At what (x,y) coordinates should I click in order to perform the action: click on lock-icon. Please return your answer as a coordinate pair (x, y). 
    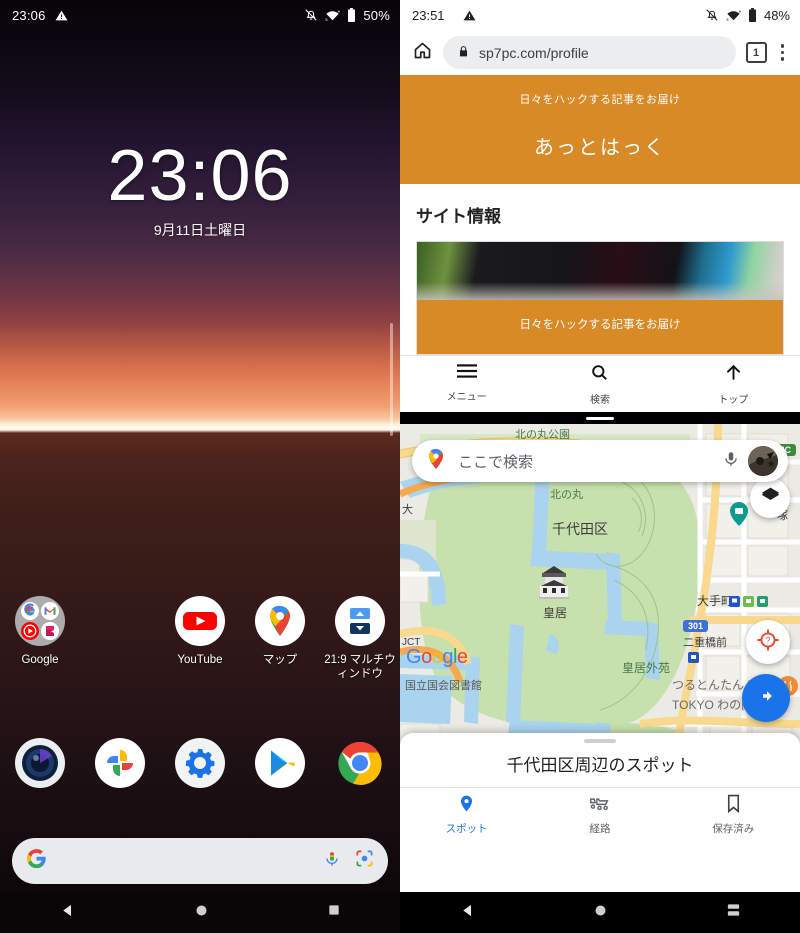
    Looking at the image, I should click on (463, 53).